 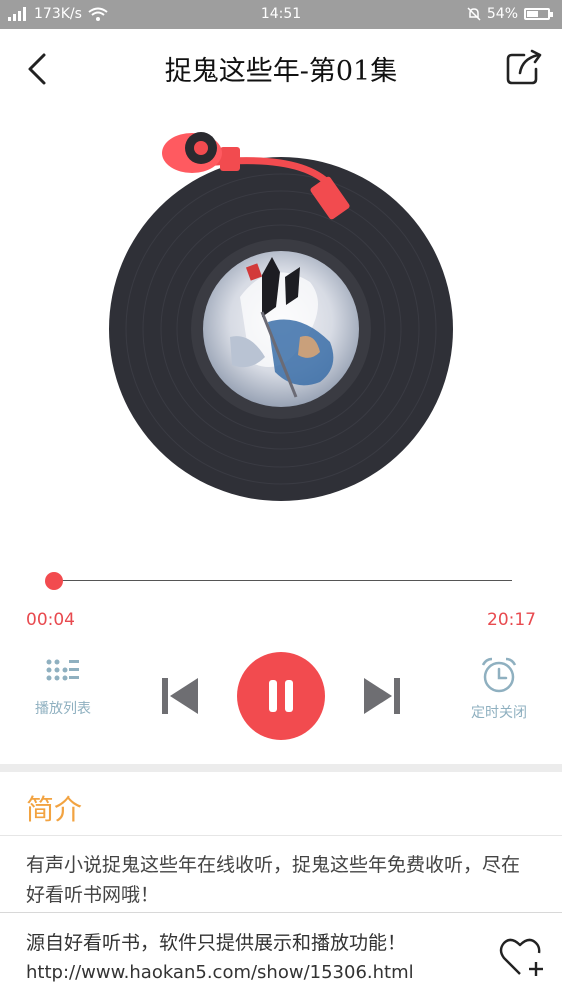 What do you see at coordinates (499, 675) in the screenshot?
I see `alarm-clock-icon` at bounding box center [499, 675].